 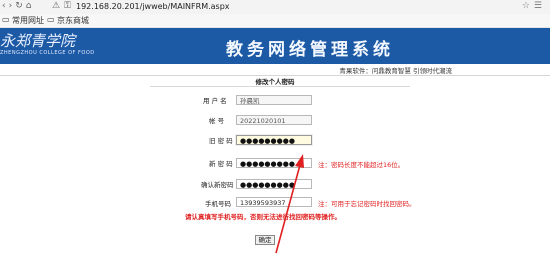 What do you see at coordinates (289, 204) in the screenshot?
I see `annotation-arrow-icon` at bounding box center [289, 204].